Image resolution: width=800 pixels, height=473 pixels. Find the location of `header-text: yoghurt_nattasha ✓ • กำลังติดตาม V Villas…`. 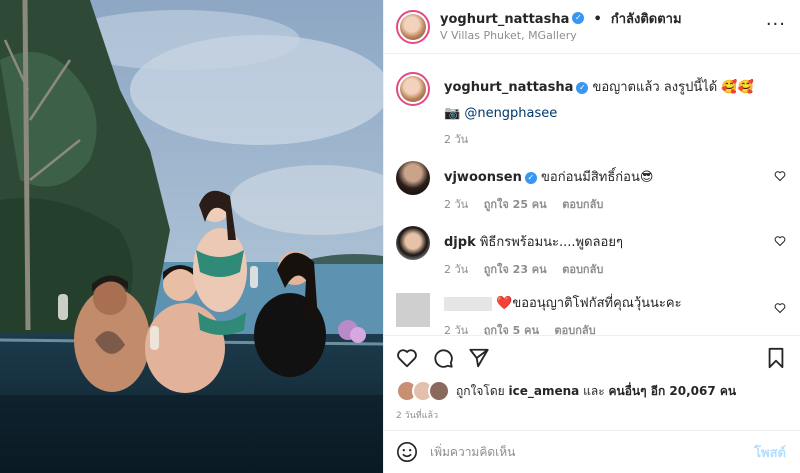

header-text: yoghurt_nattasha ✓ • กำลังติดตาม V Villas… is located at coordinates (561, 27).